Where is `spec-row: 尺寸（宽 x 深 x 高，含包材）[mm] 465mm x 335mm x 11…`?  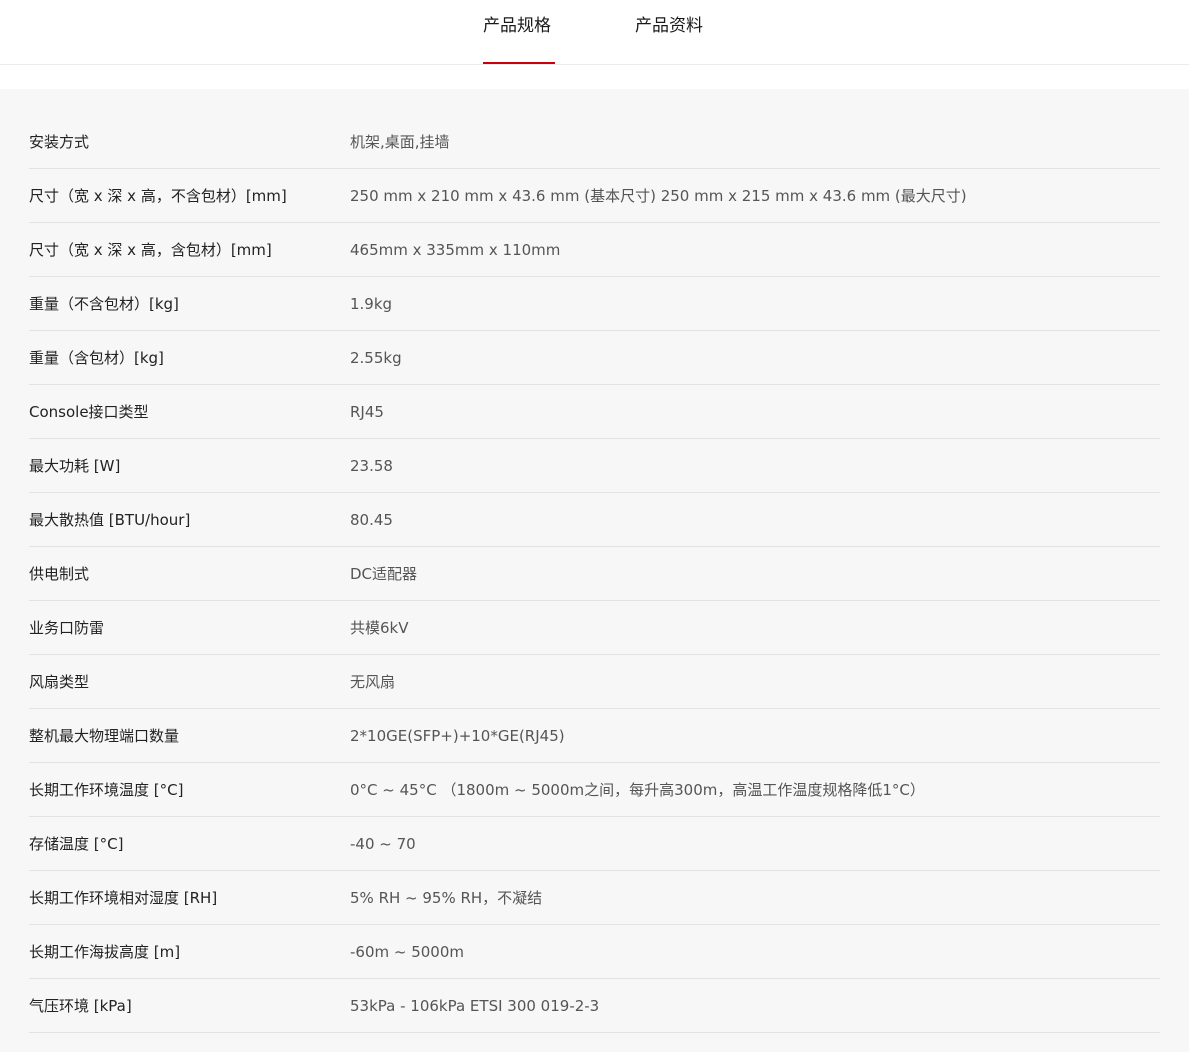 spec-row: 尺寸（宽 x 深 x 高，含包材）[mm] 465mm x 335mm x 11… is located at coordinates (594, 250).